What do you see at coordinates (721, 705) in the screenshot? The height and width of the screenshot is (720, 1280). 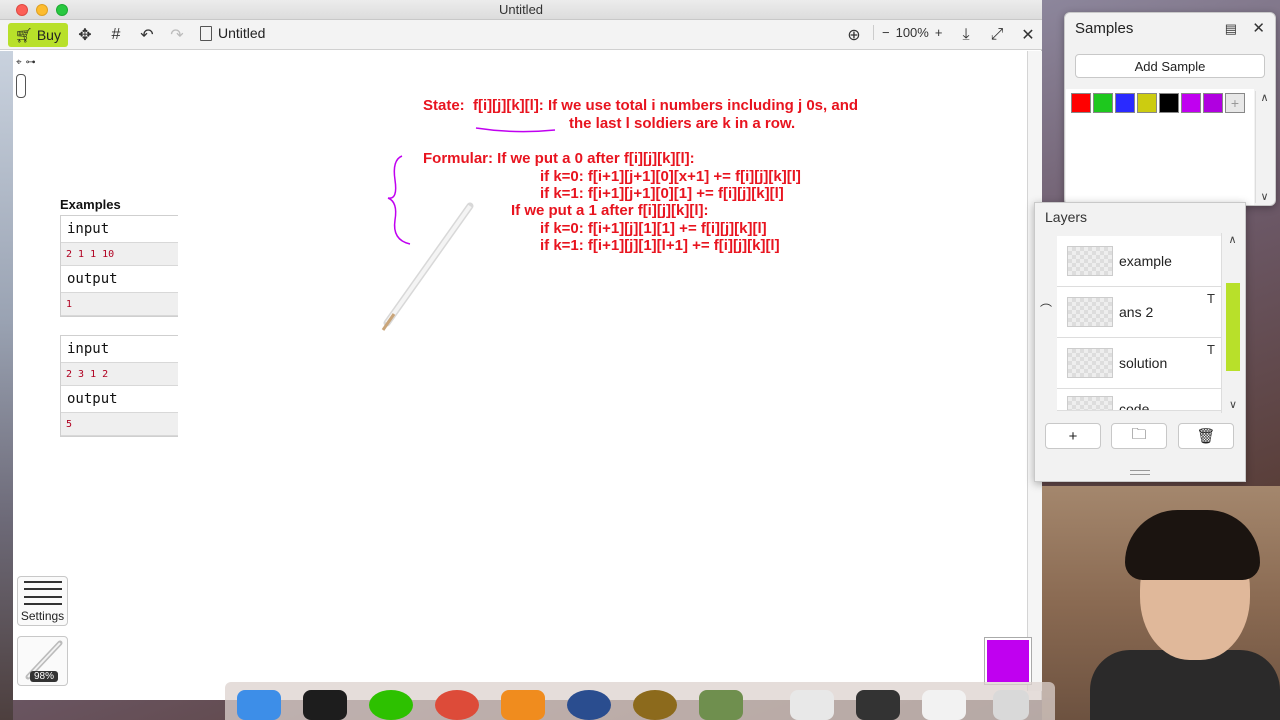 I see `drawing-app-icon` at bounding box center [721, 705].